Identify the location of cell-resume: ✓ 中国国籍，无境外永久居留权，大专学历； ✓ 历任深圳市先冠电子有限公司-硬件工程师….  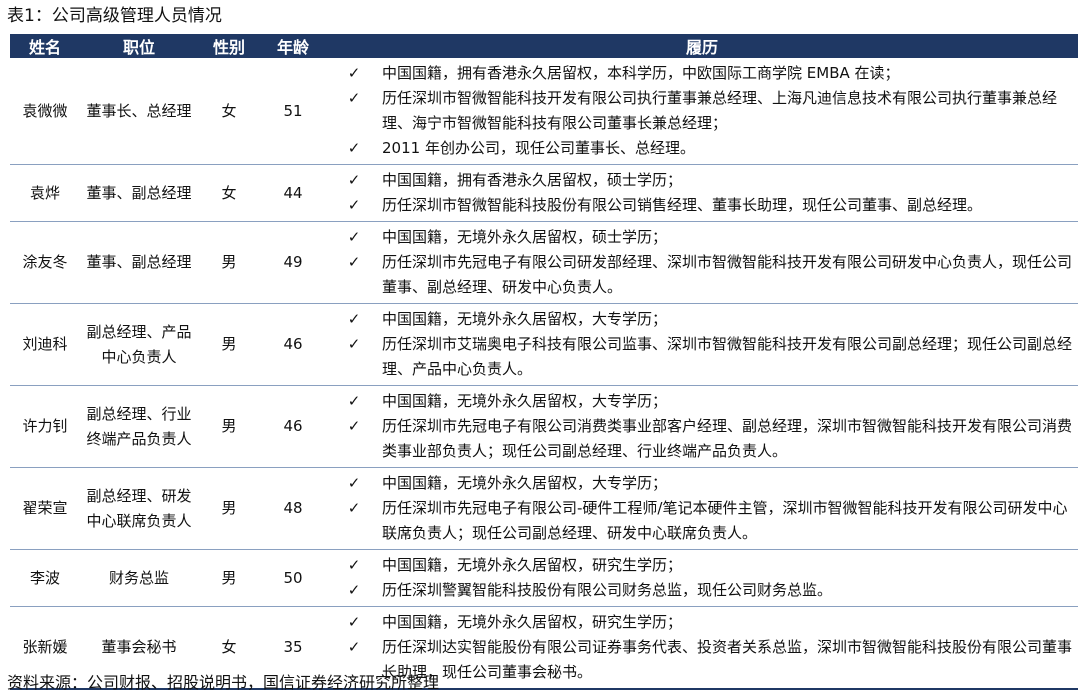
(702, 508).